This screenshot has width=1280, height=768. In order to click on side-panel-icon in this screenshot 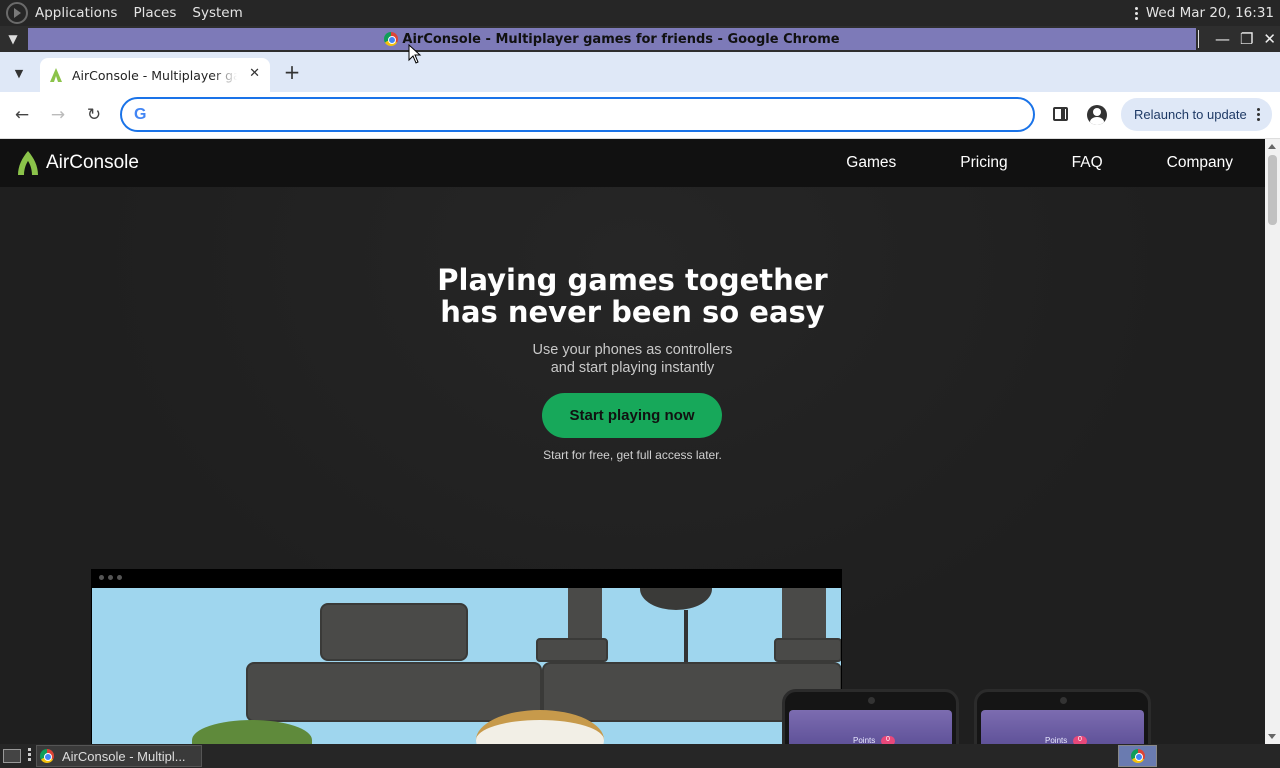, I will do `click(1060, 114)`.